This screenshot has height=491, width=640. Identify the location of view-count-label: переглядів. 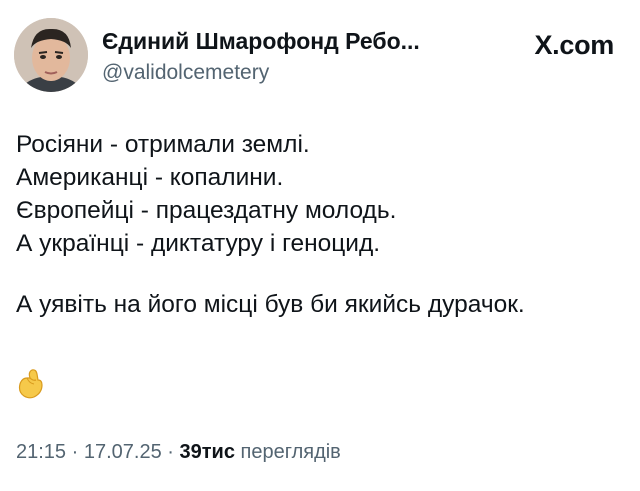
(287, 452).